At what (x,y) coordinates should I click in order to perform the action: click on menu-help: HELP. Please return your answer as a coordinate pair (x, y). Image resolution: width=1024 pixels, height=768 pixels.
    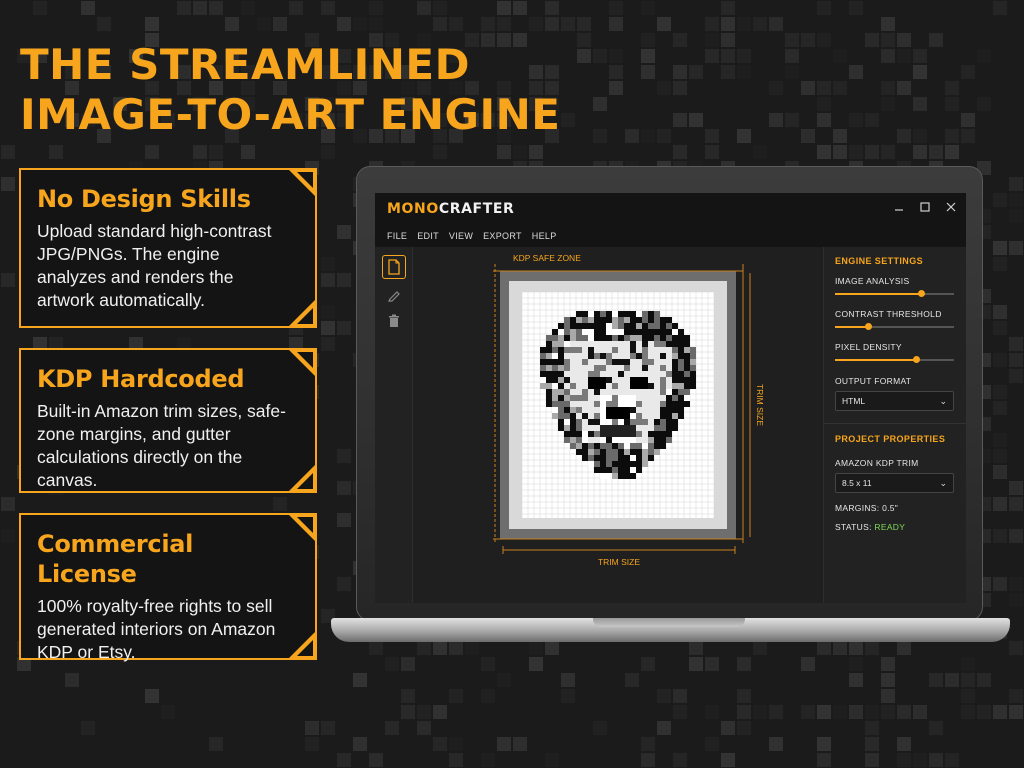
    Looking at the image, I should click on (544, 236).